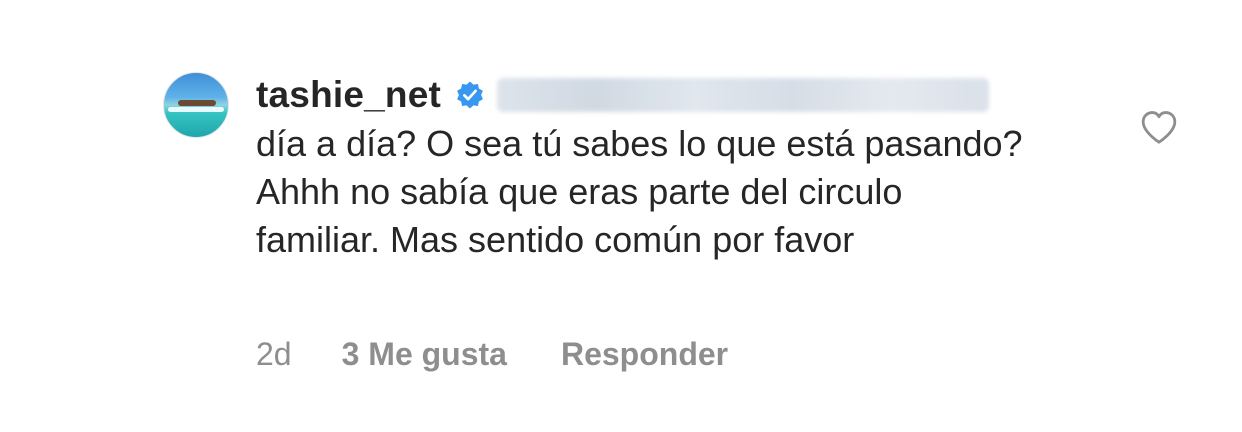  I want to click on avatar-scene, so click(197, 103).